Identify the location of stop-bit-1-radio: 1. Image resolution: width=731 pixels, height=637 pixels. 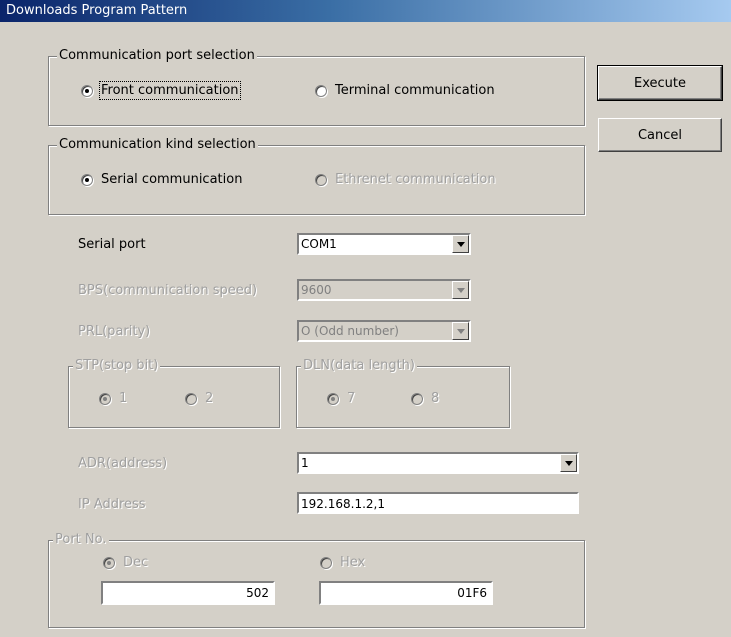
(113, 398).